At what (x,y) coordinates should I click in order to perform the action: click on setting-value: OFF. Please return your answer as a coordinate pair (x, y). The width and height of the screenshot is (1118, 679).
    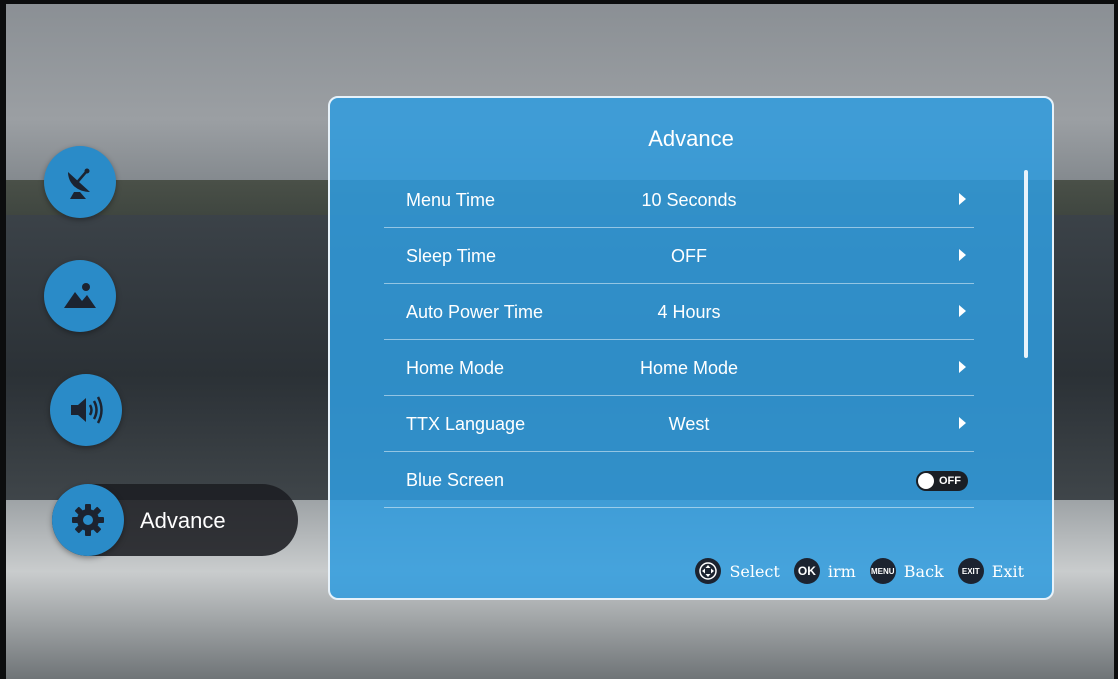
    Looking at the image, I should click on (689, 256).